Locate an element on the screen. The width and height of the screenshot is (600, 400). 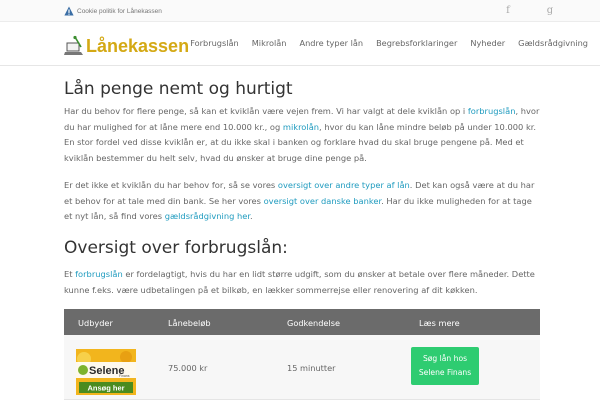
column-header-godkendelse: Godkendelse is located at coordinates (314, 323).